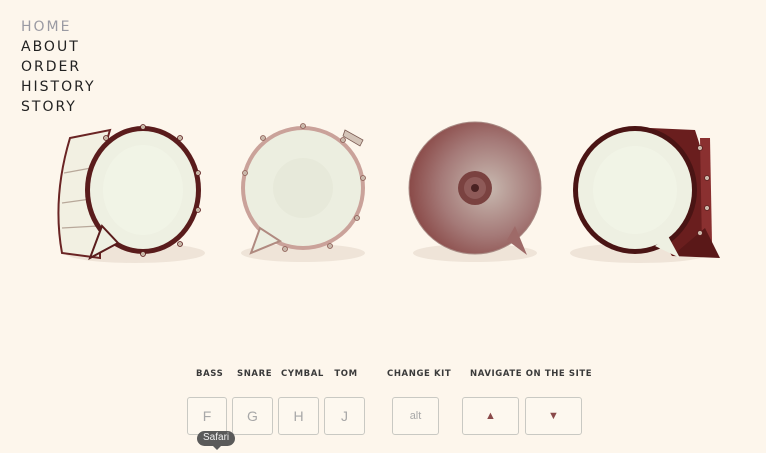 Image resolution: width=766 pixels, height=453 pixels. I want to click on cymbal, so click(480, 198).